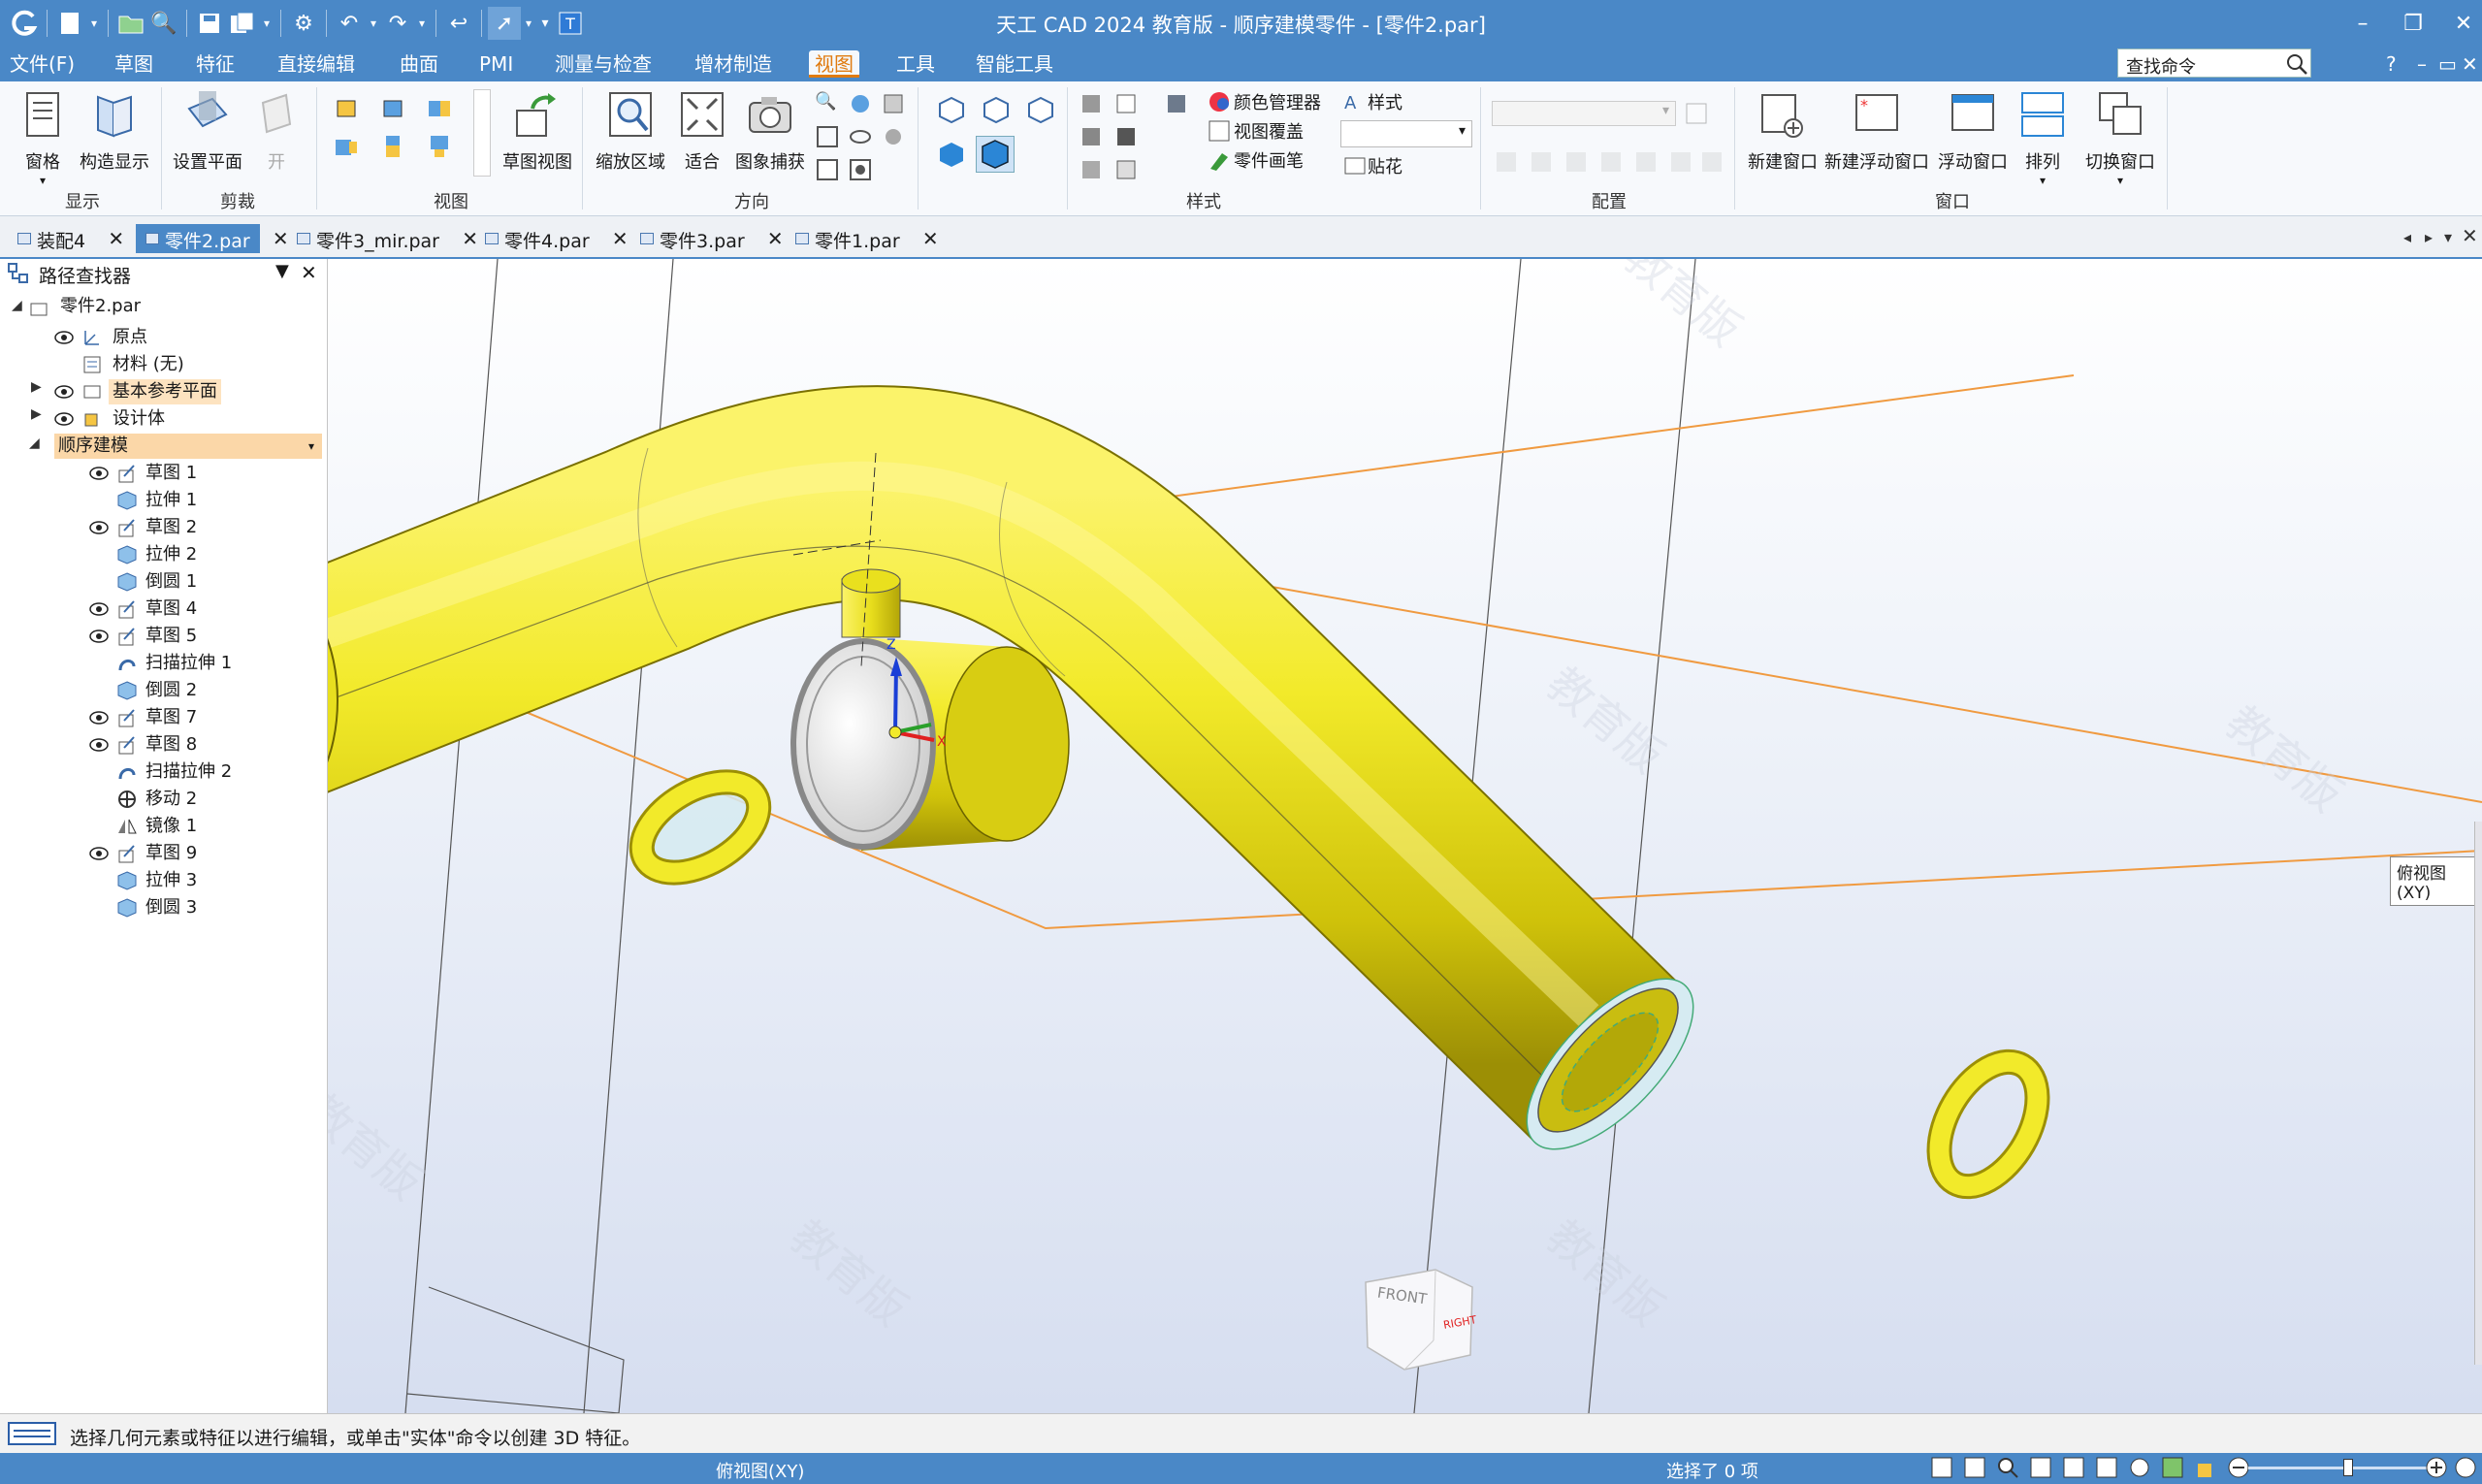 This screenshot has width=2482, height=1484. What do you see at coordinates (1876, 131) in the screenshot?
I see `new-floating-window-button: * 新建浮动窗口` at bounding box center [1876, 131].